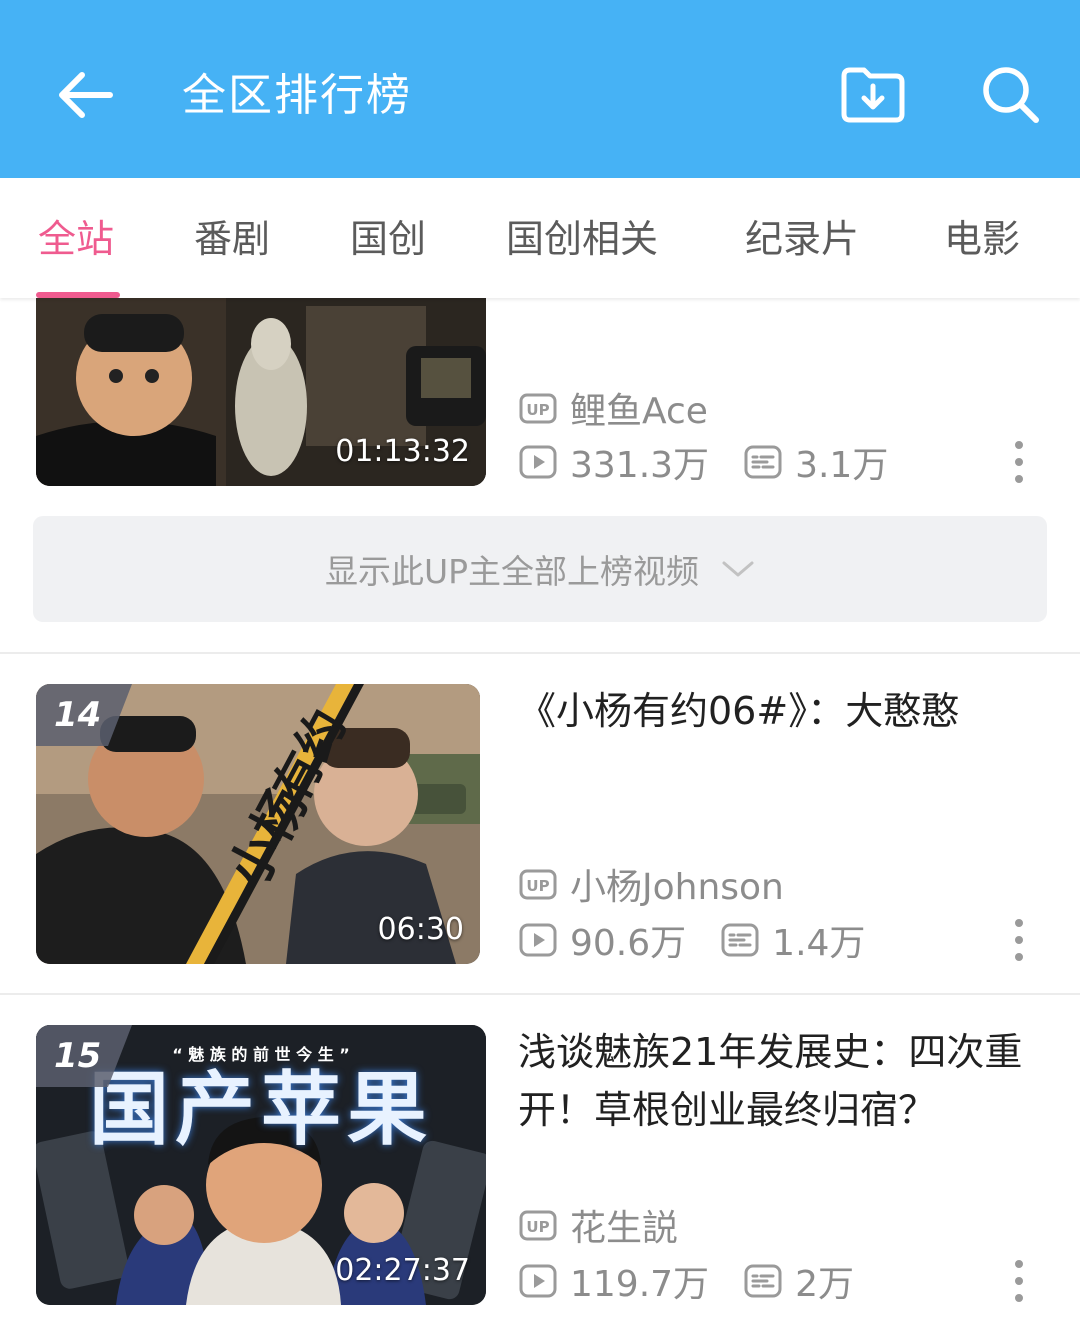 Image resolution: width=1080 pixels, height=1329 pixels. What do you see at coordinates (402, 451) in the screenshot?
I see `video-duration: 01:13:32` at bounding box center [402, 451].